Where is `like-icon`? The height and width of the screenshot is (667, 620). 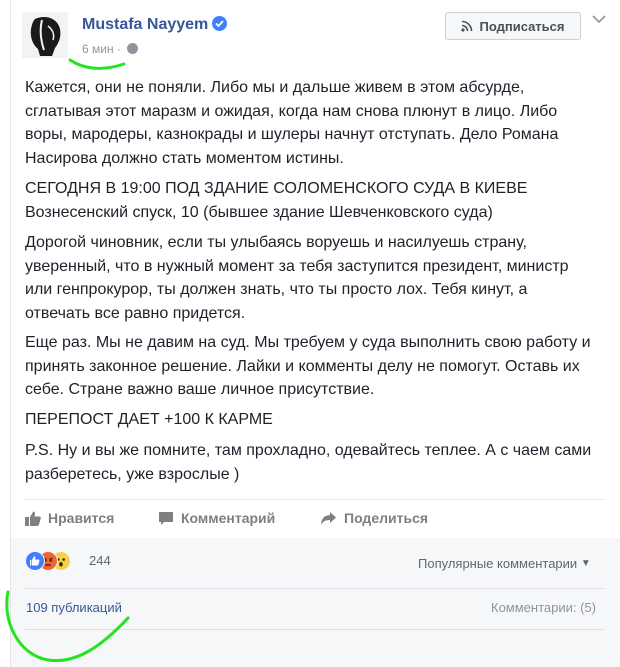
like-icon is located at coordinates (35, 561).